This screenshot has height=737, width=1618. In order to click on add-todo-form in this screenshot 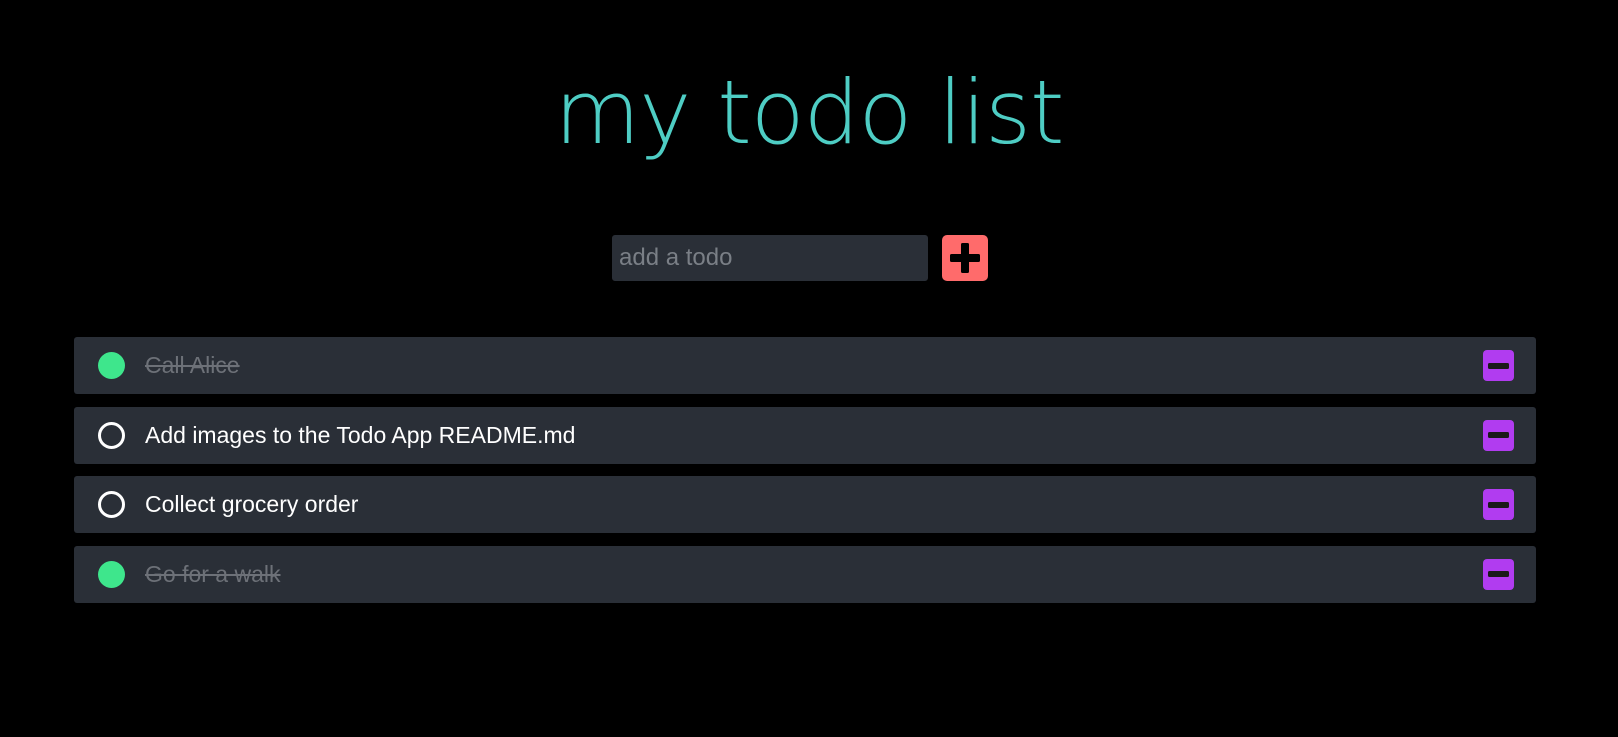, I will do `click(800, 258)`.